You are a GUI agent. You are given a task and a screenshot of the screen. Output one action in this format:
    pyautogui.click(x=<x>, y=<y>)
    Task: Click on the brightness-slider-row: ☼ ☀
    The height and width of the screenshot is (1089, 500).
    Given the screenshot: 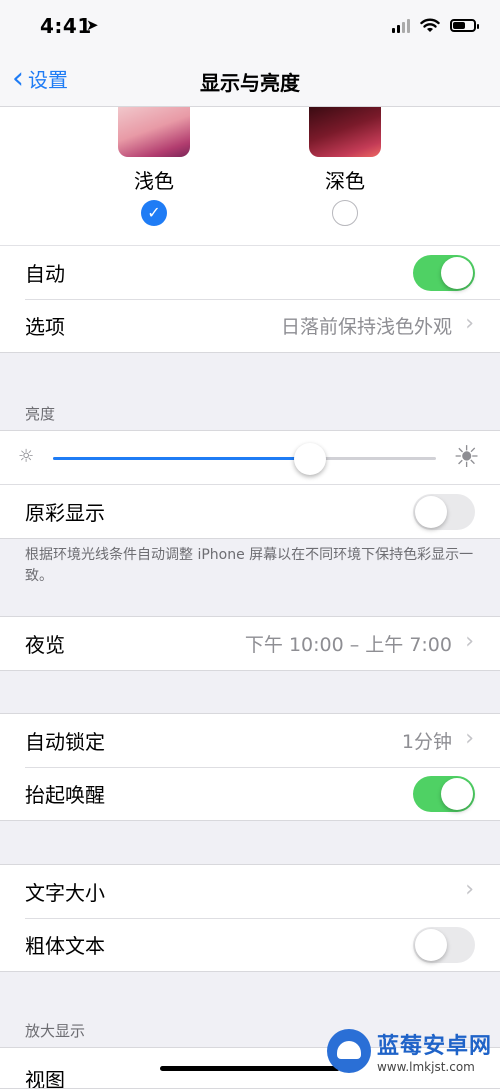 What is the action you would take?
    pyautogui.click(x=250, y=457)
    